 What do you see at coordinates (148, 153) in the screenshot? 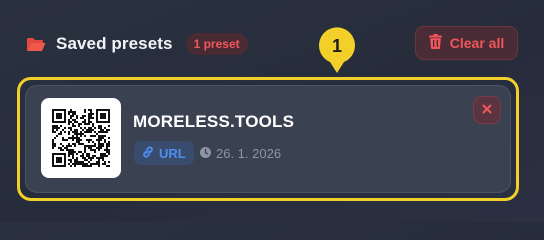
I see `link-icon` at bounding box center [148, 153].